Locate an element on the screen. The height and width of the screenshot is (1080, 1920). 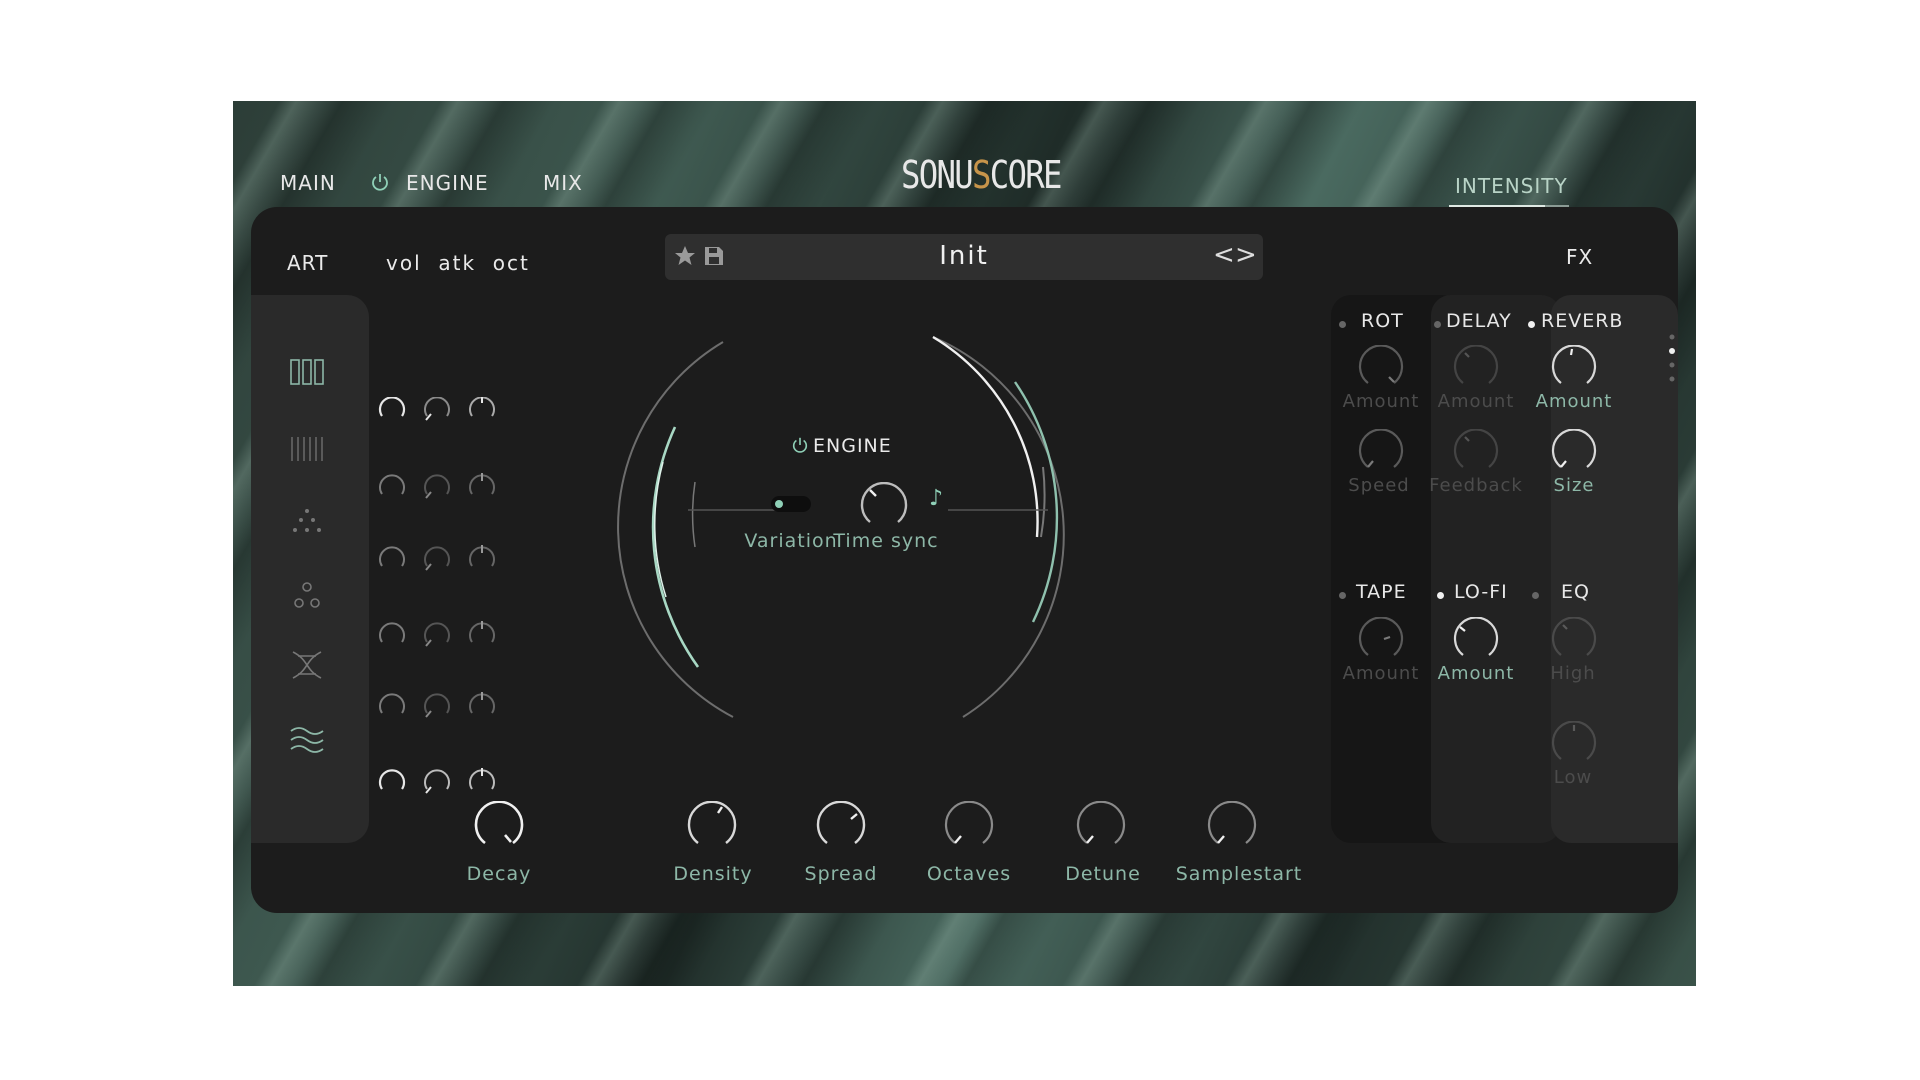
spread-knob is located at coordinates (841, 826).